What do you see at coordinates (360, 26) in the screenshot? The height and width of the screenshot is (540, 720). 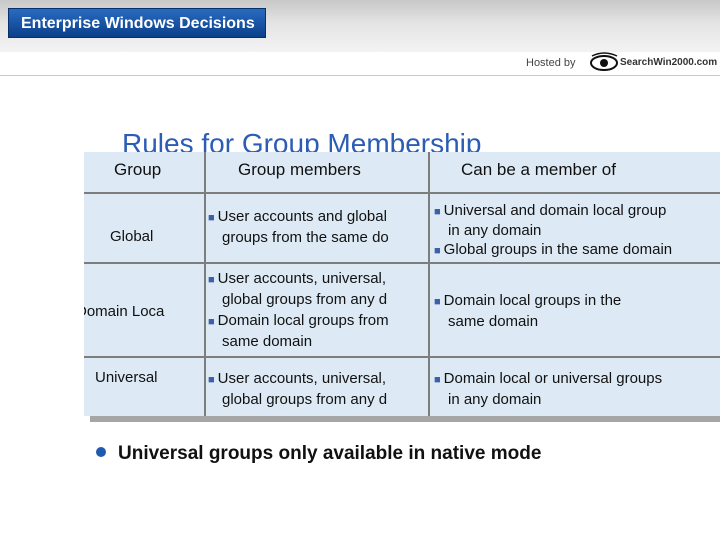 I see `header-banner: Enterprise Windows Decisions` at bounding box center [360, 26].